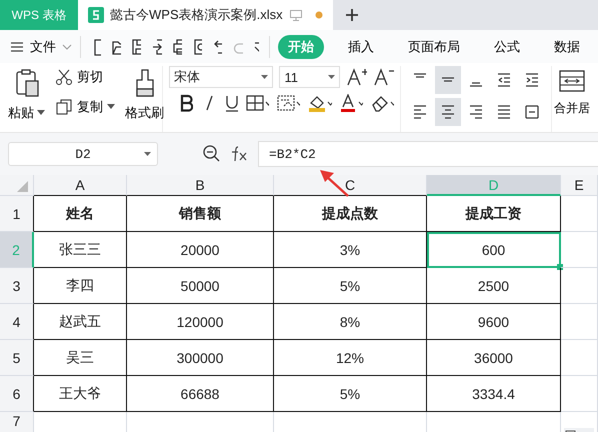 The height and width of the screenshot is (432, 598). Describe the element at coordinates (579, 185) in the screenshot. I see `column-header: E` at that location.